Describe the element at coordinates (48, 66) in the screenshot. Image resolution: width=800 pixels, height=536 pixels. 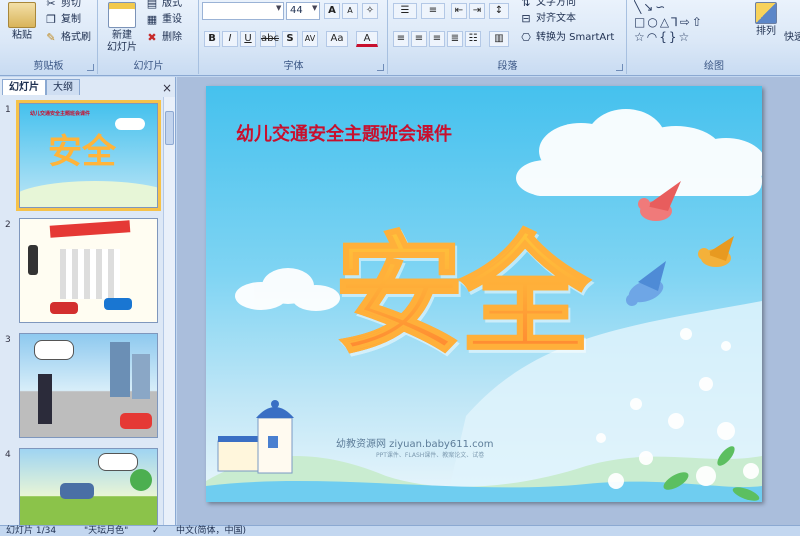
I see `clipboard-group-label: 剪贴板` at that location.